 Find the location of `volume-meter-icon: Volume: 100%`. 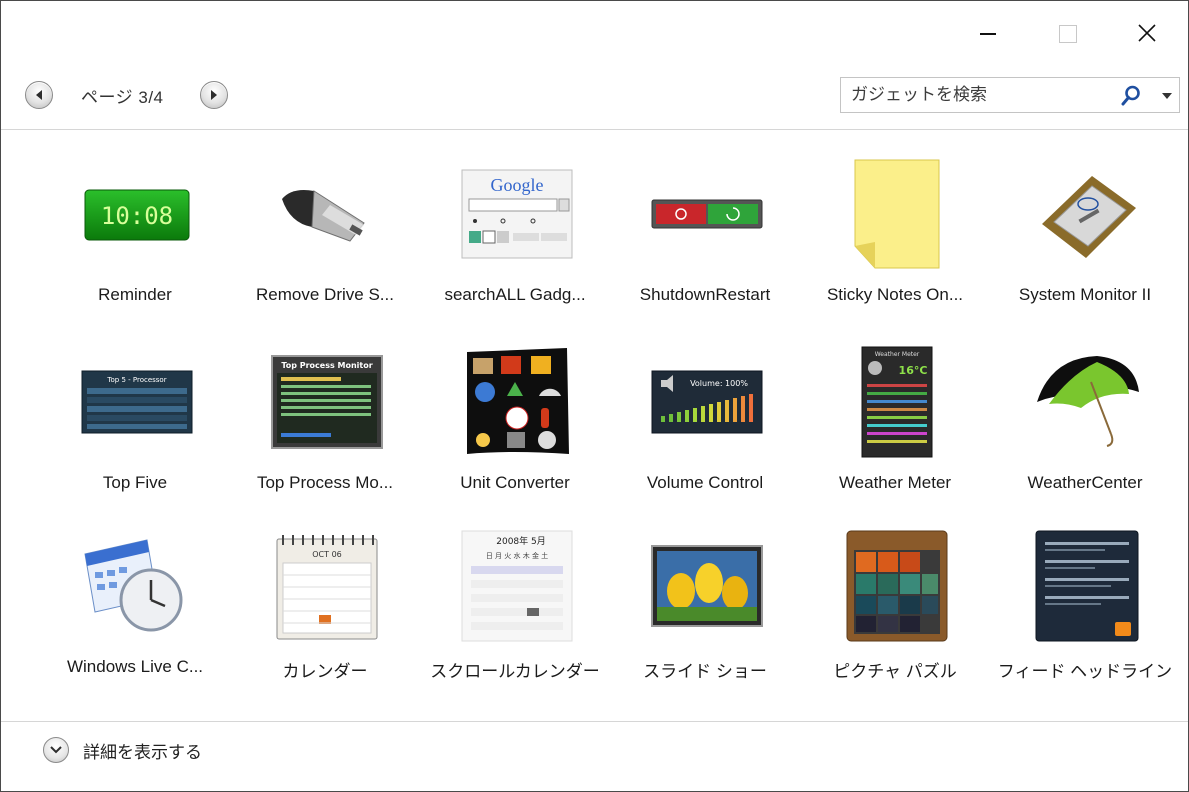

volume-meter-icon: Volume: 100% is located at coordinates (707, 402).